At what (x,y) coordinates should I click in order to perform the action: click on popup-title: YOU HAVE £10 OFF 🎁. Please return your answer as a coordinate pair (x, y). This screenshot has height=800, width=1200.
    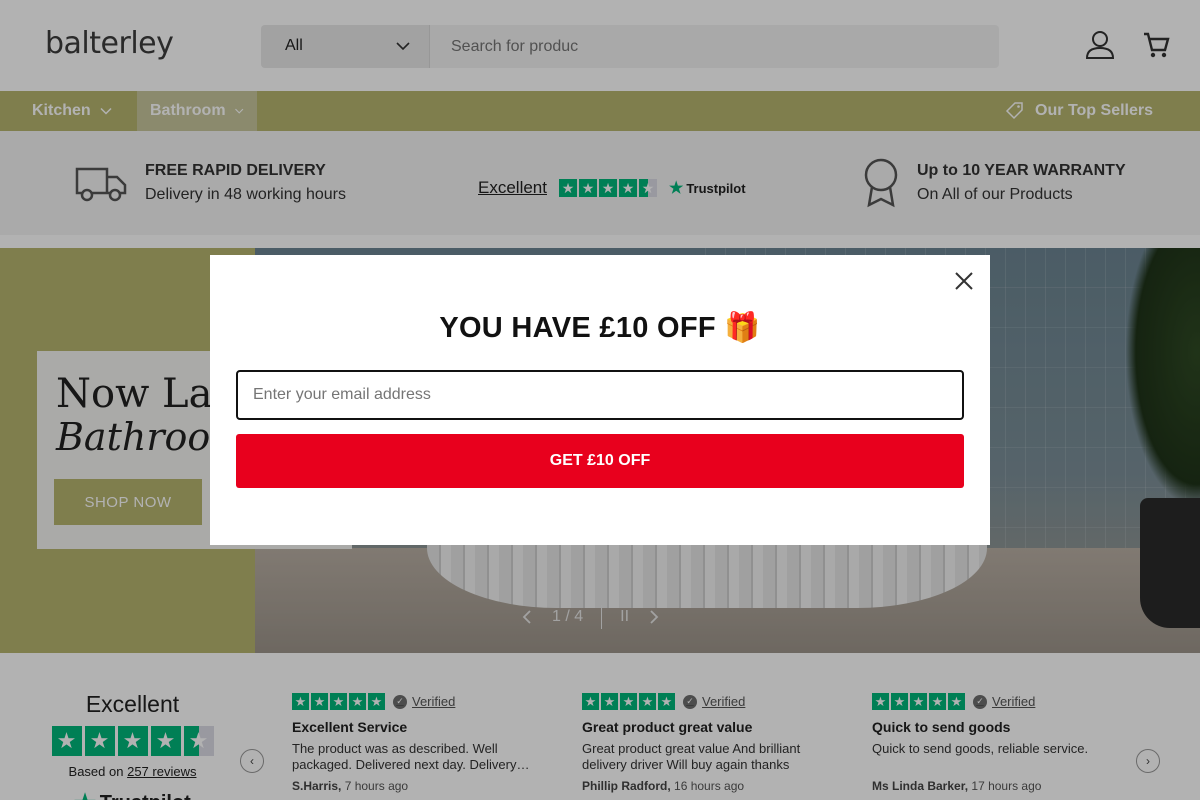
    Looking at the image, I should click on (600, 328).